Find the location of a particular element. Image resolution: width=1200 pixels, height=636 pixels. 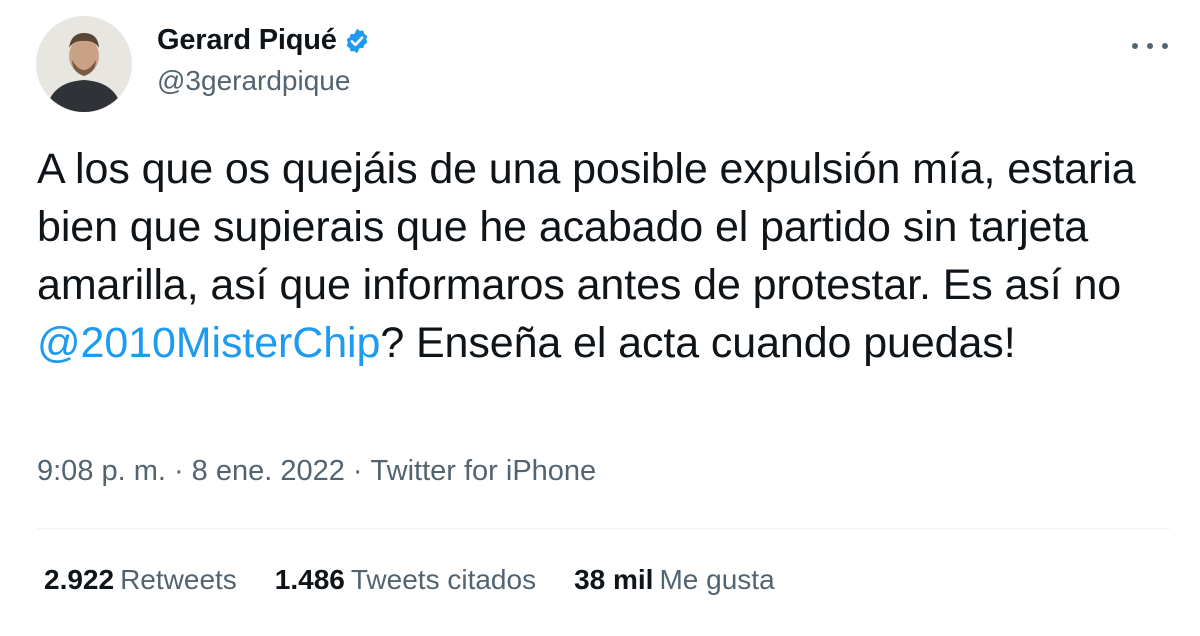

retweets-count: 2.922 is located at coordinates (79, 579).